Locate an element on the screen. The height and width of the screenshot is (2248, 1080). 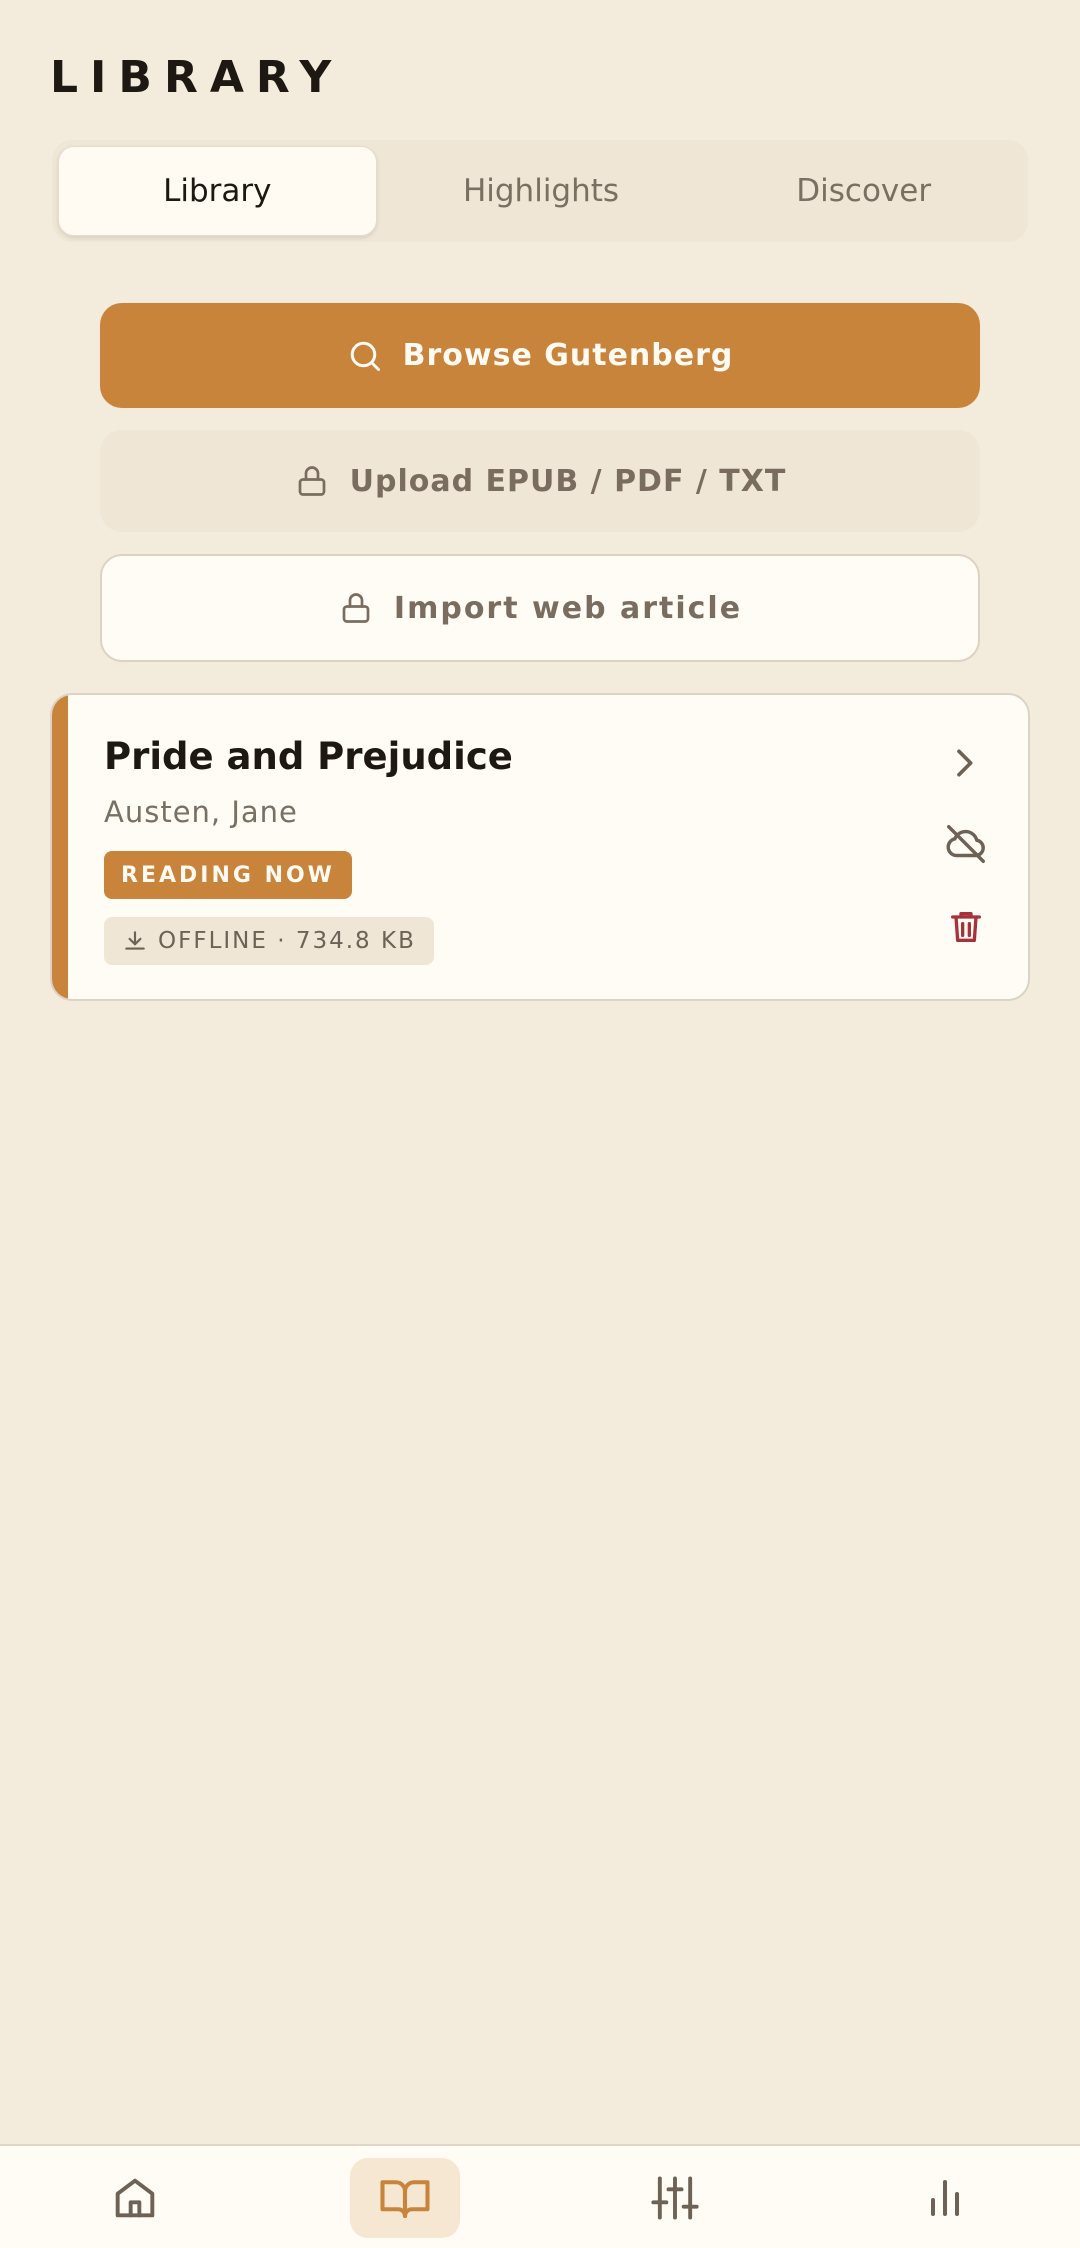
tab-discover: Discover is located at coordinates (863, 191).